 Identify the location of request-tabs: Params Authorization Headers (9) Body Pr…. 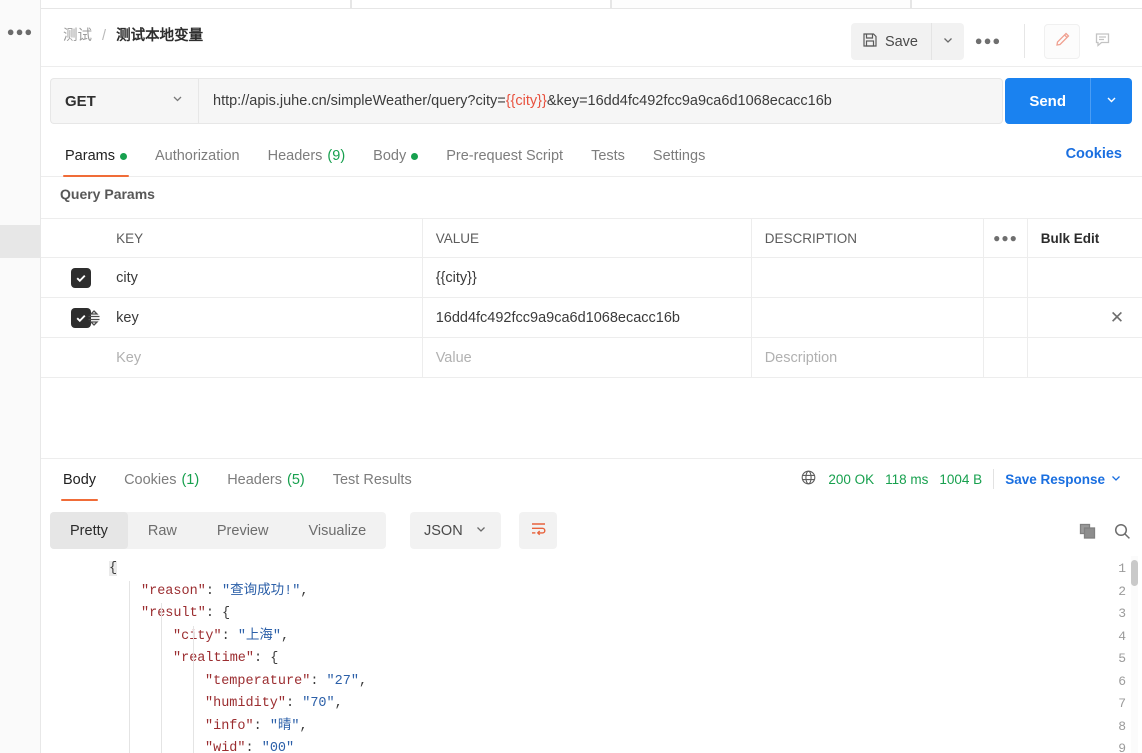
(591, 156).